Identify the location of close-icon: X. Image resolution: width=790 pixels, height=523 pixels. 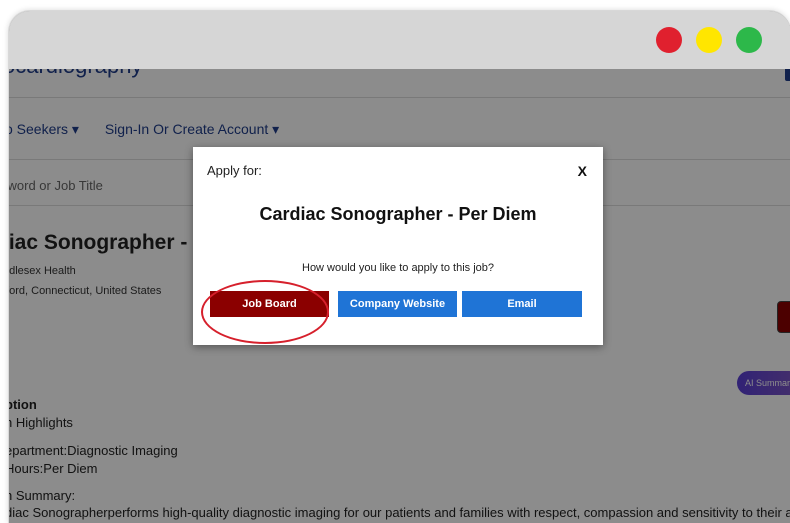
(582, 171).